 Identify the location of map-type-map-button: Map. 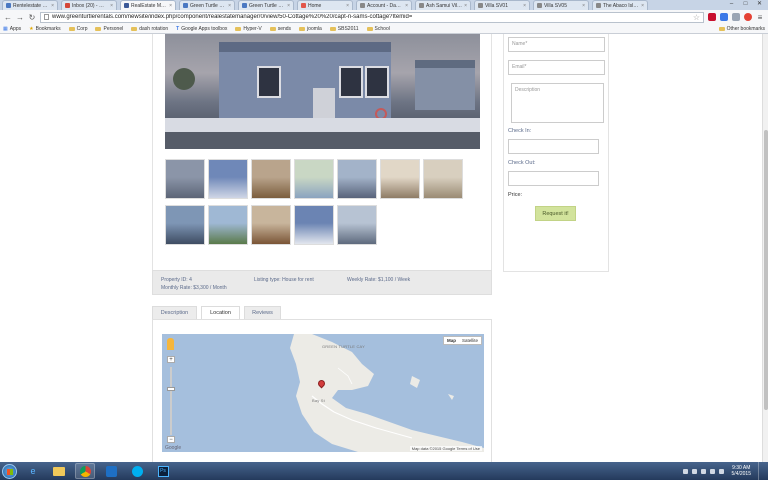
(451, 340).